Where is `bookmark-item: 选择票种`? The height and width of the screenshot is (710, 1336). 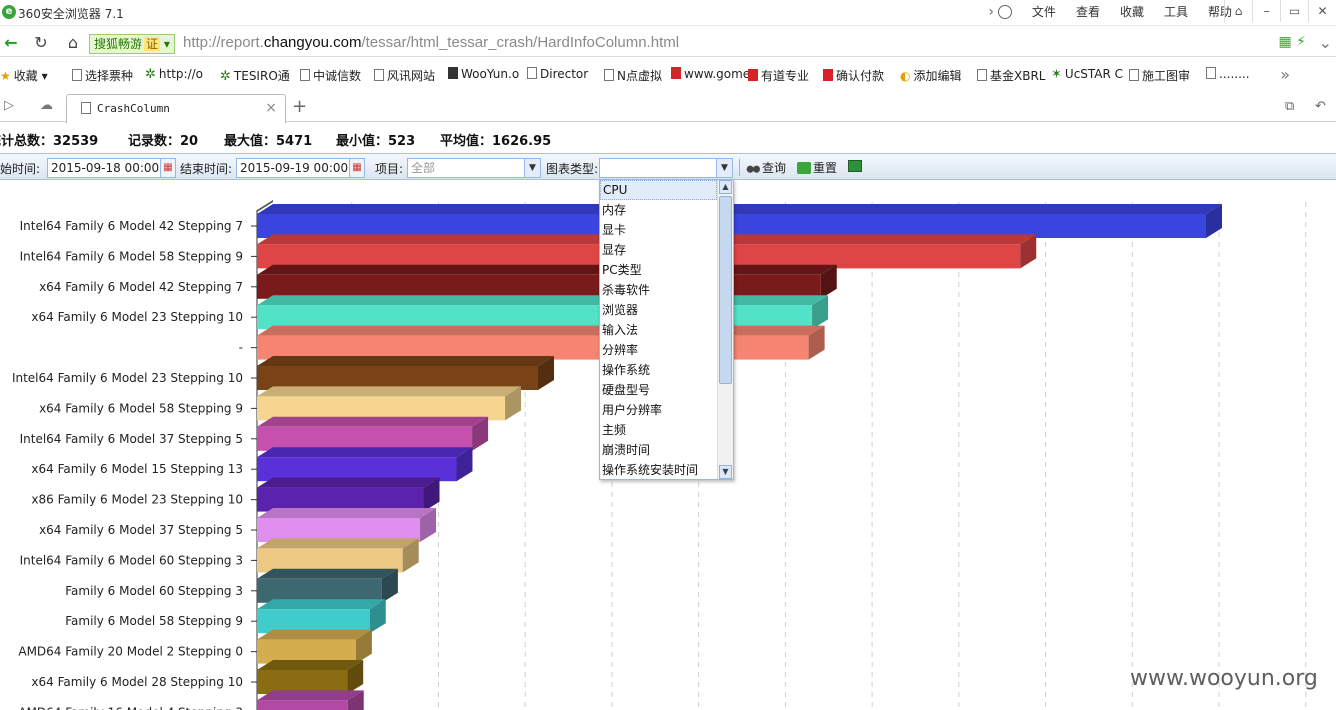
bookmark-item: 选择票种 is located at coordinates (102, 75).